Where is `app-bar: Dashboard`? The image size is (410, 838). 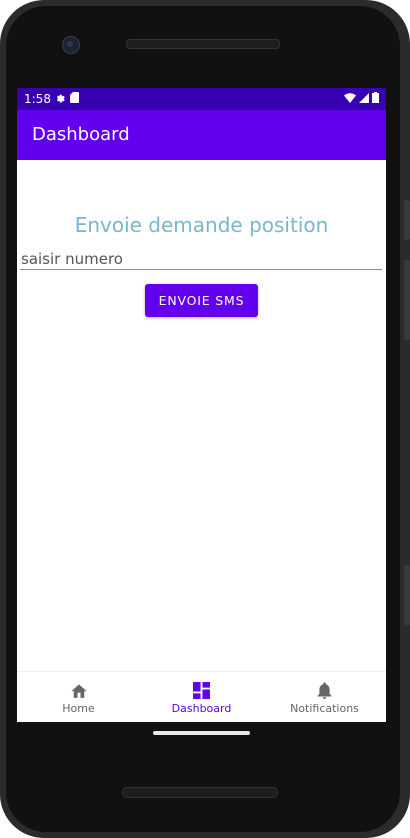
app-bar: Dashboard is located at coordinates (201, 135).